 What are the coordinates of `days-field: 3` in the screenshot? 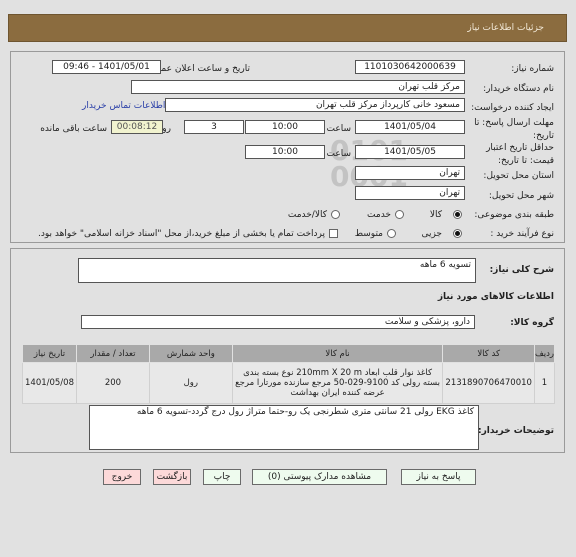 It's located at (214, 127).